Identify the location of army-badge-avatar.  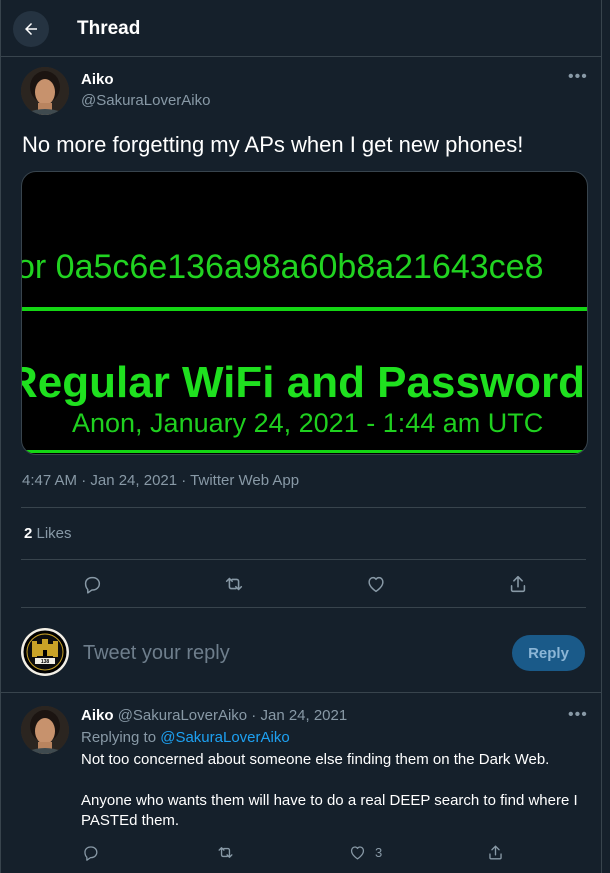
(45, 652).